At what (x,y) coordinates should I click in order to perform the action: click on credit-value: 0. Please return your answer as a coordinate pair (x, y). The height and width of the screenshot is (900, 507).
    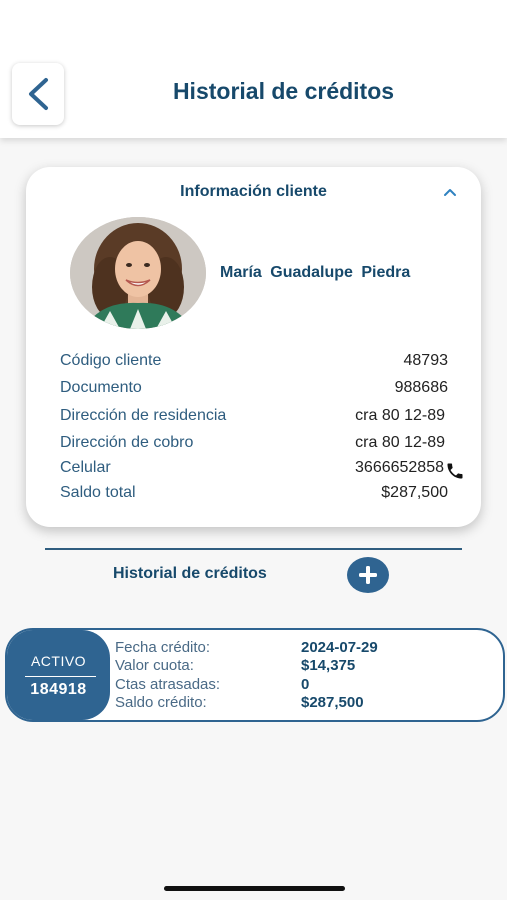
    Looking at the image, I should click on (305, 684).